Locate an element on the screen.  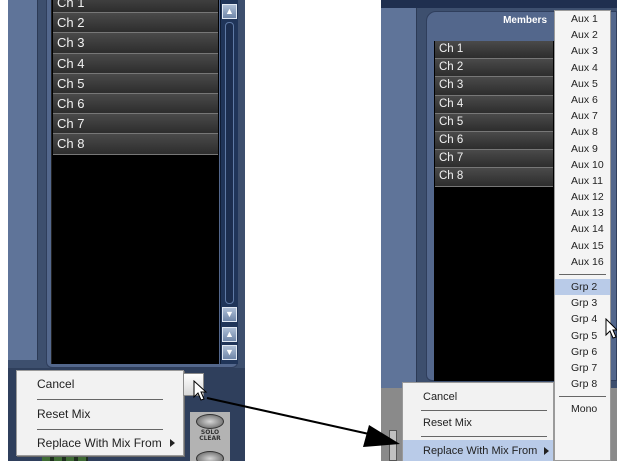
arrow-head-icon is located at coordinates (381, 436).